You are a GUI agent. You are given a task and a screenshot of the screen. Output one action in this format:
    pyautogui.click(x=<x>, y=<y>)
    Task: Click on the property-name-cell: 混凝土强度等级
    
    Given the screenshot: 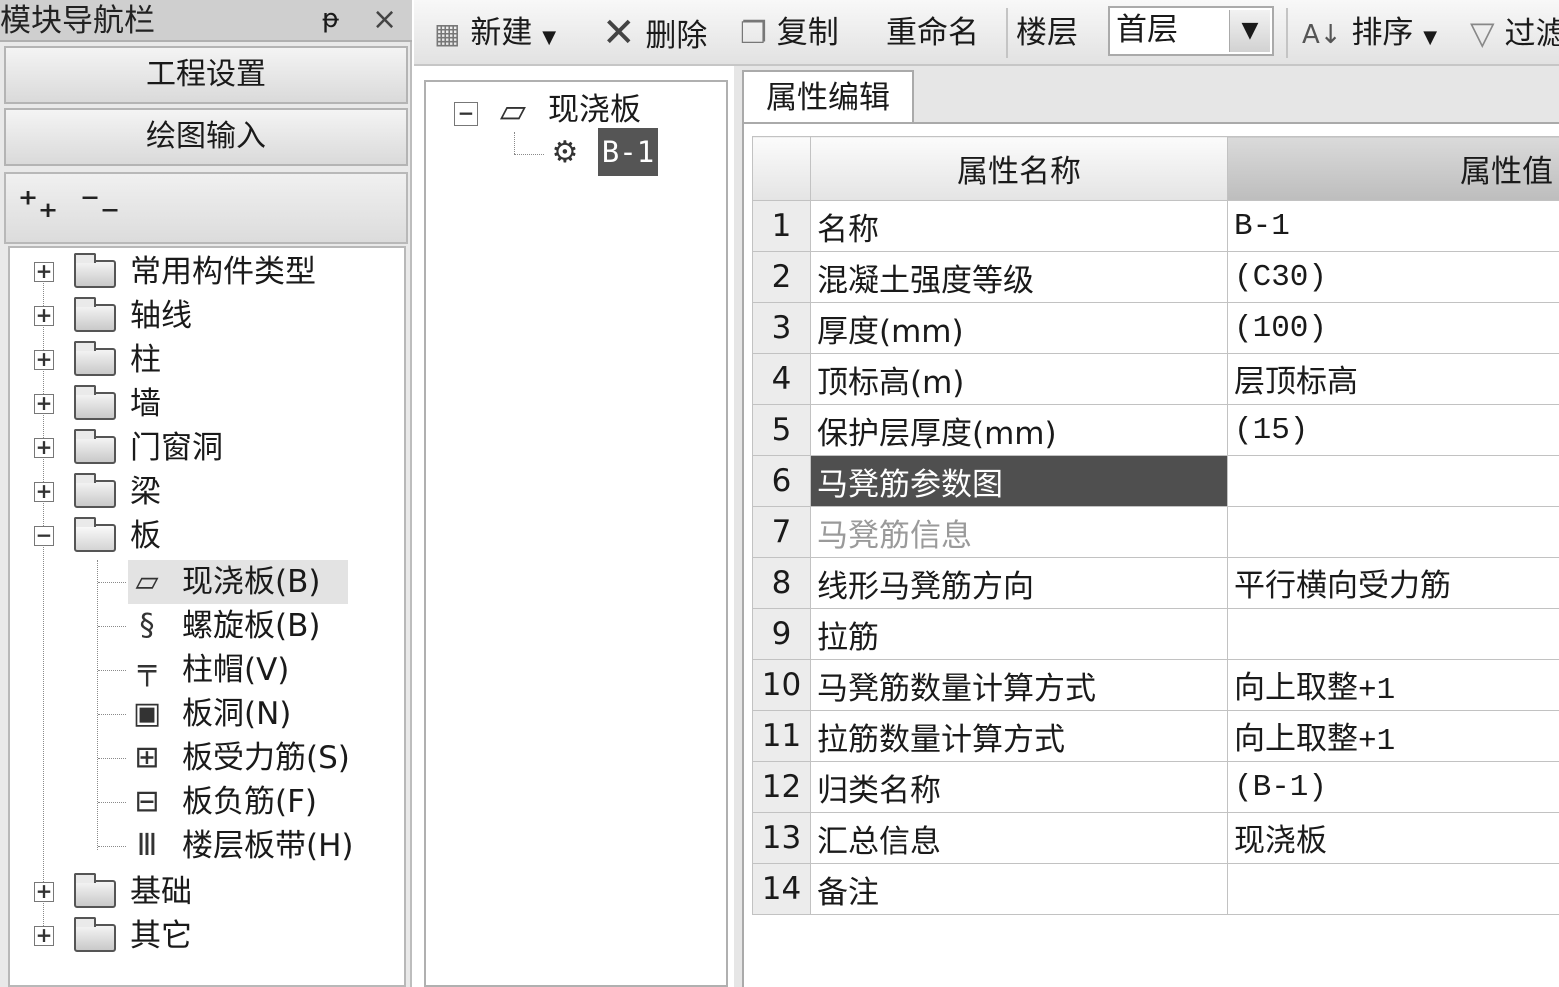 What is the action you would take?
    pyautogui.click(x=1019, y=277)
    